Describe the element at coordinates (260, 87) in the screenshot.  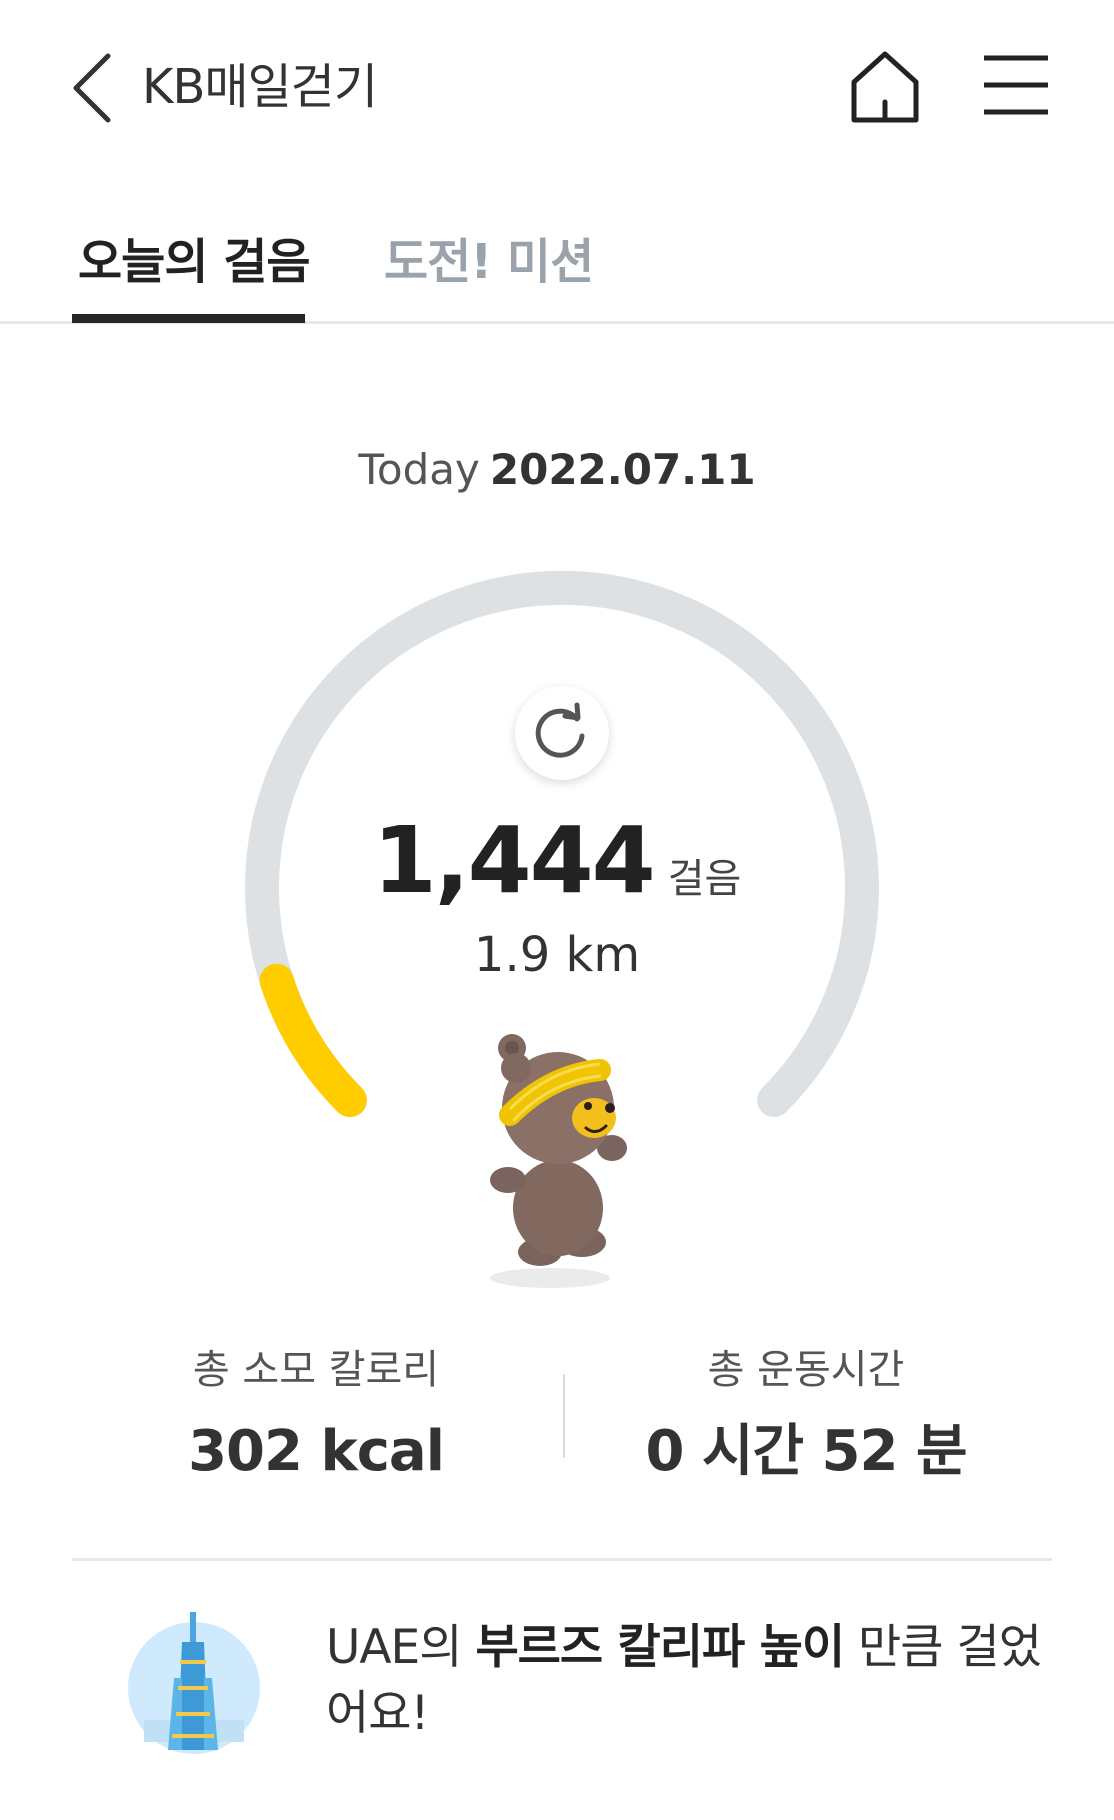
I see `page-title: KB매일걷기` at that location.